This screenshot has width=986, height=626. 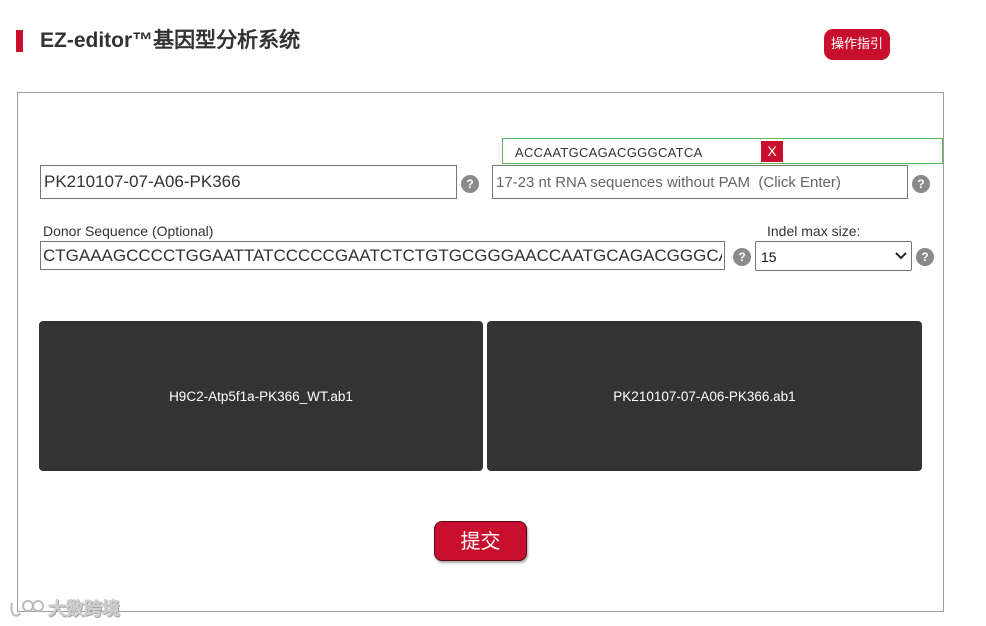 I want to click on sample-name-input, so click(x=248, y=182).